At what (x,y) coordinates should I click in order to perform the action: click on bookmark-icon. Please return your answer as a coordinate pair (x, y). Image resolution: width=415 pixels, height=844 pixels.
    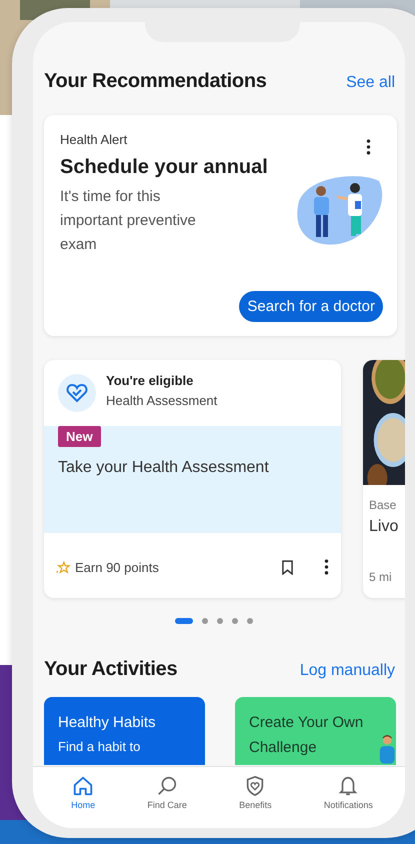
    Looking at the image, I should click on (287, 567).